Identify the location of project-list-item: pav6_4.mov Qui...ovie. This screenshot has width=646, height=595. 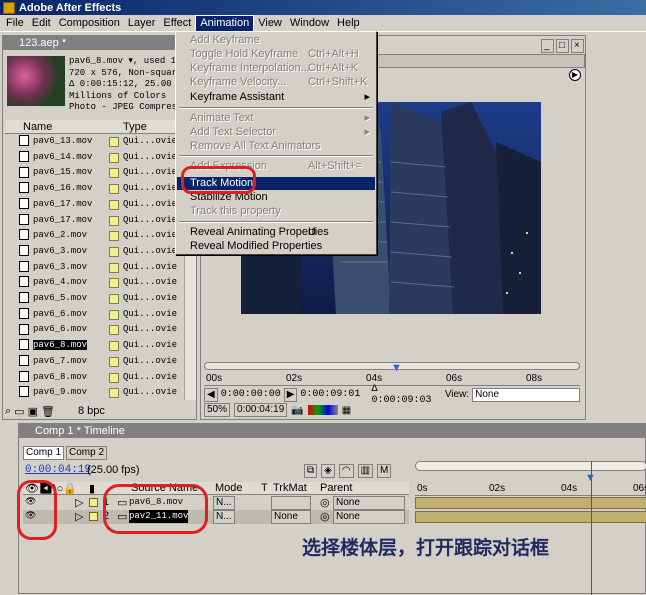
(99, 283).